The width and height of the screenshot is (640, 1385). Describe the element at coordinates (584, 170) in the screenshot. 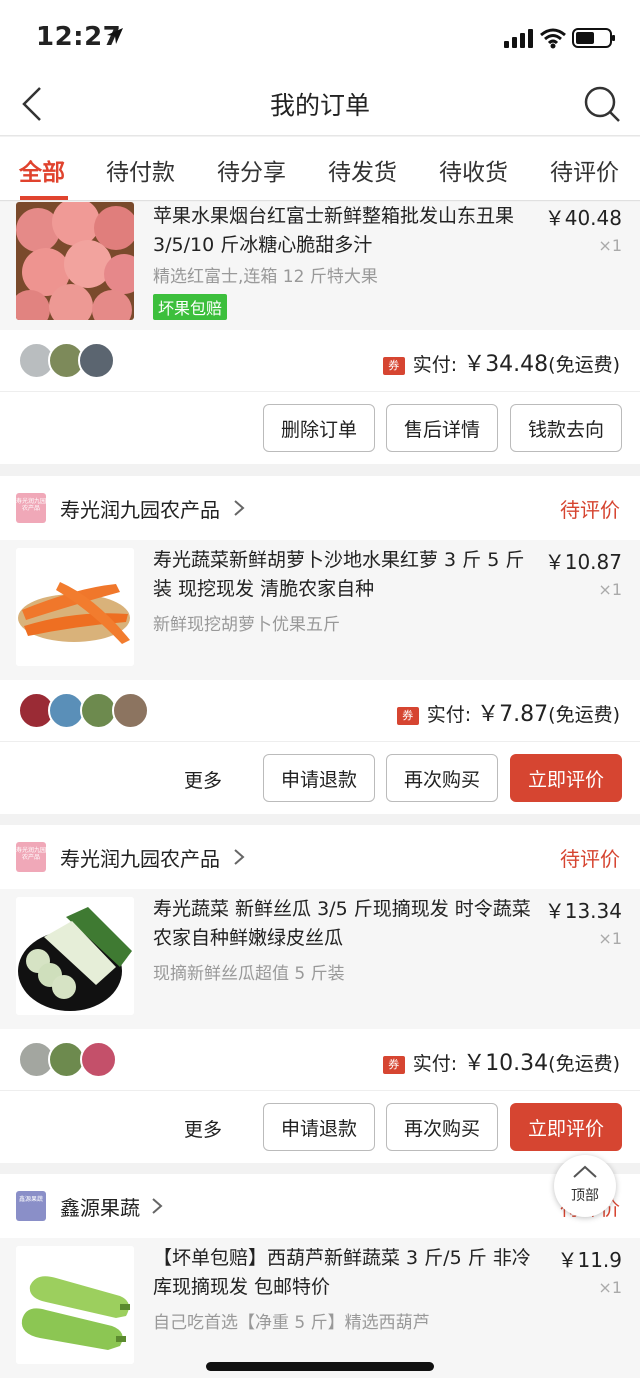

I see `tab-pending-review: 待评价` at that location.